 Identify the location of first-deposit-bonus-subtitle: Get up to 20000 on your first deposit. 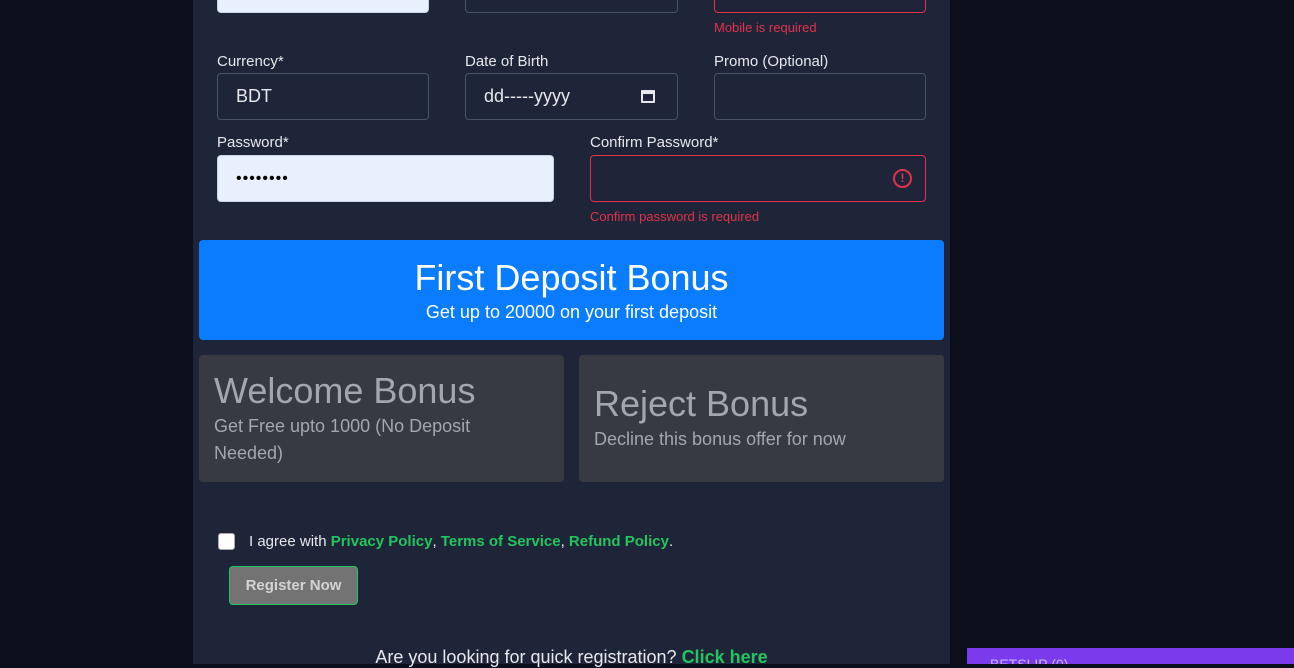
(571, 312).